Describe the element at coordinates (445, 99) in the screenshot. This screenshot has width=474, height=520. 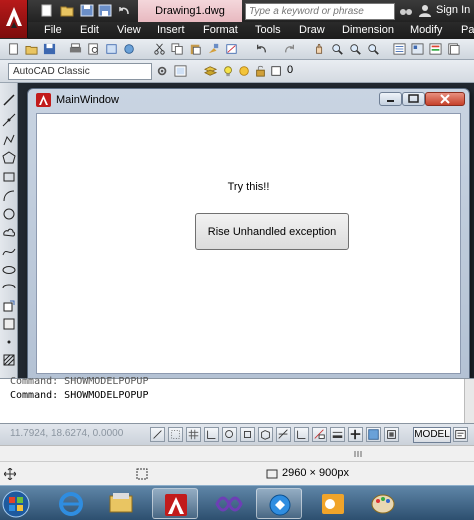
I see `close-button` at that location.